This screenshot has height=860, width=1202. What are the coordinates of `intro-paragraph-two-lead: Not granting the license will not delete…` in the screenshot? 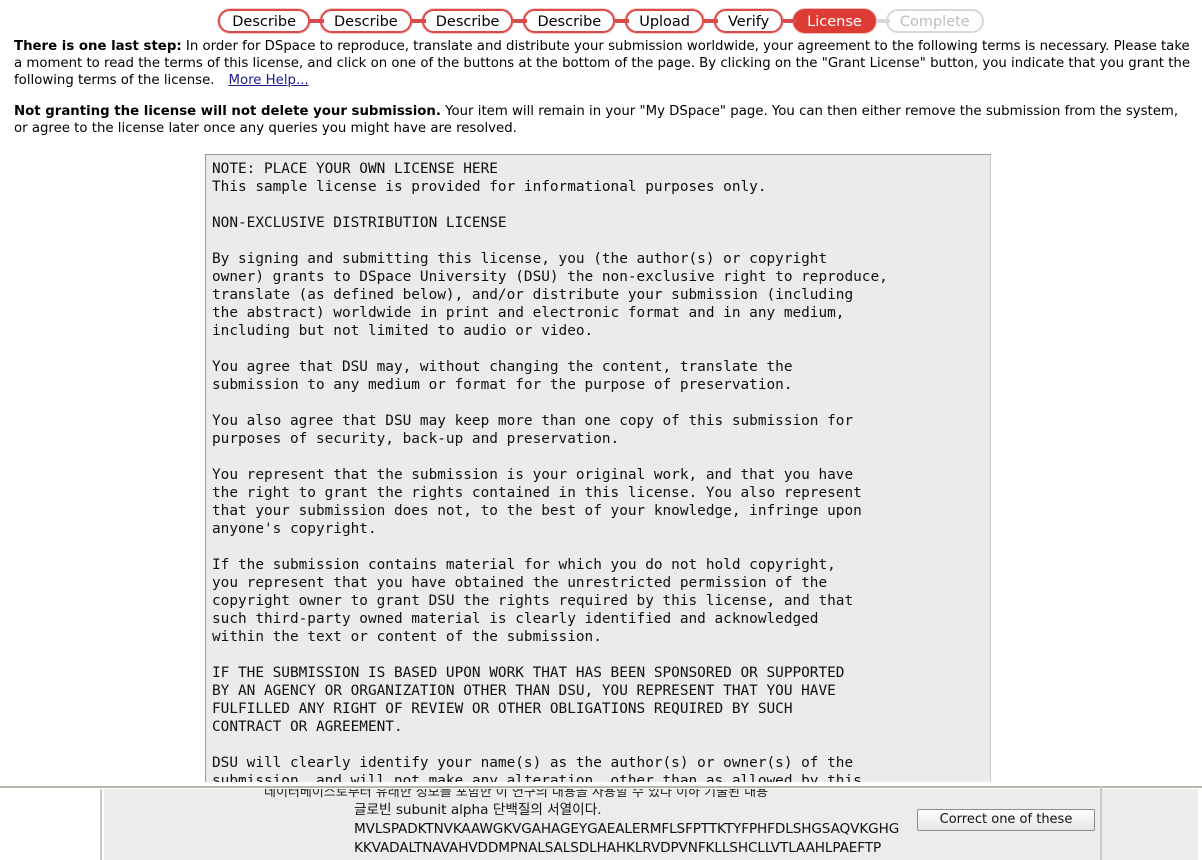 It's located at (227, 111).